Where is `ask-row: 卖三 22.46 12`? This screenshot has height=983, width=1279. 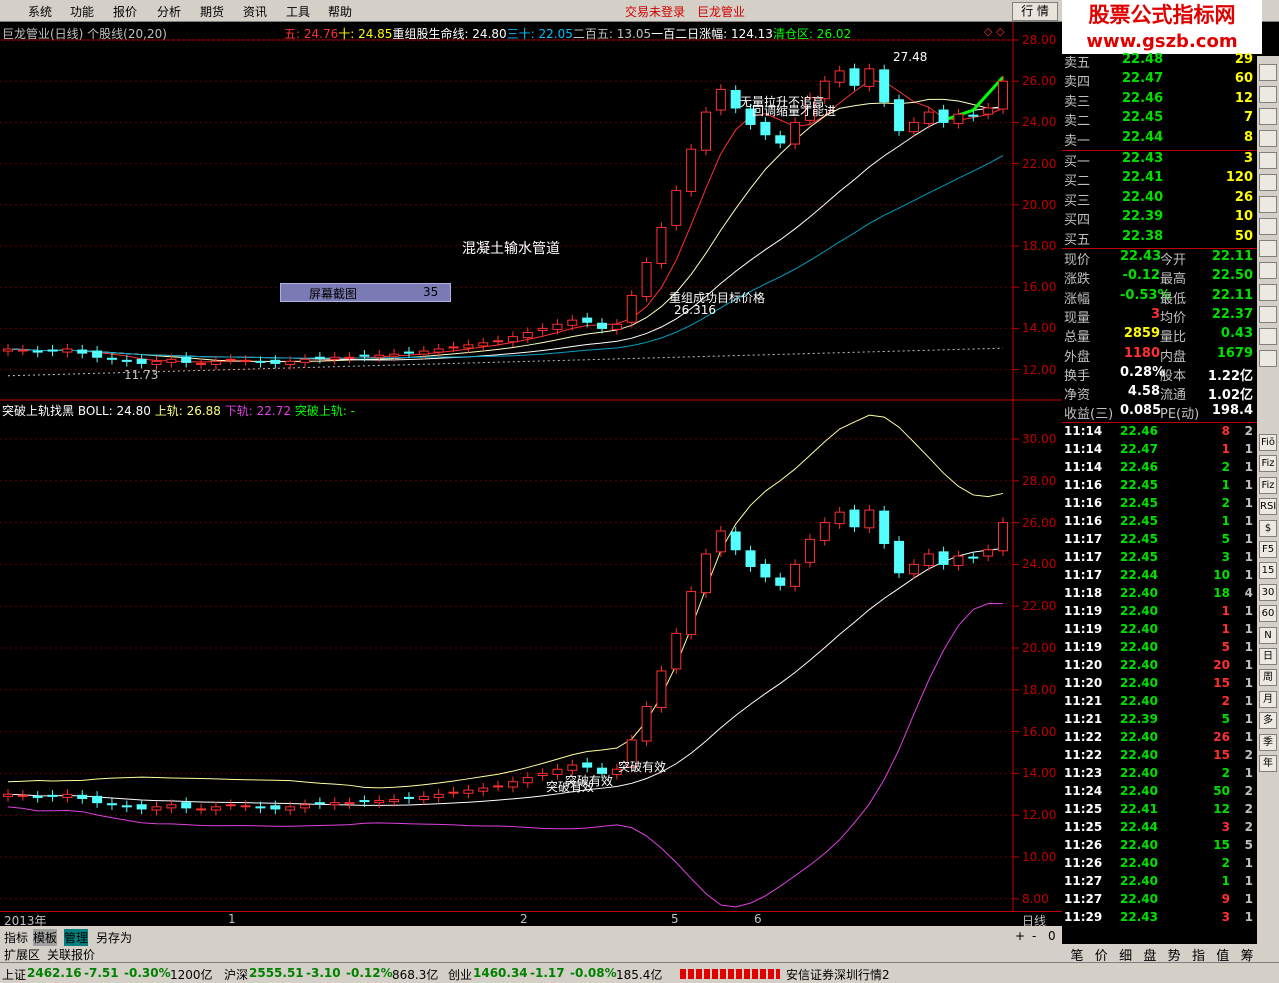
ask-row: 卖三 22.46 12 is located at coordinates (1159, 100).